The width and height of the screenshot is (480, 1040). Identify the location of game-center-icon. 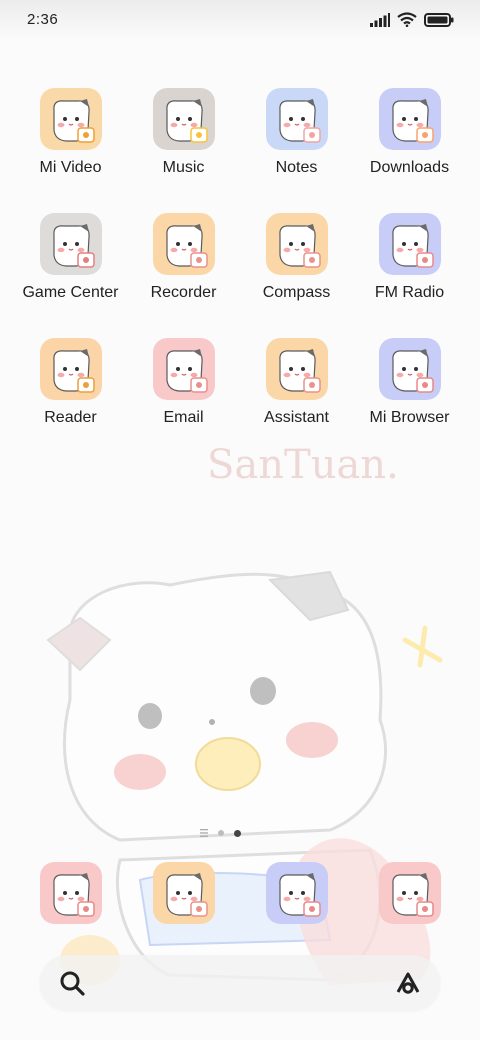
(70, 244).